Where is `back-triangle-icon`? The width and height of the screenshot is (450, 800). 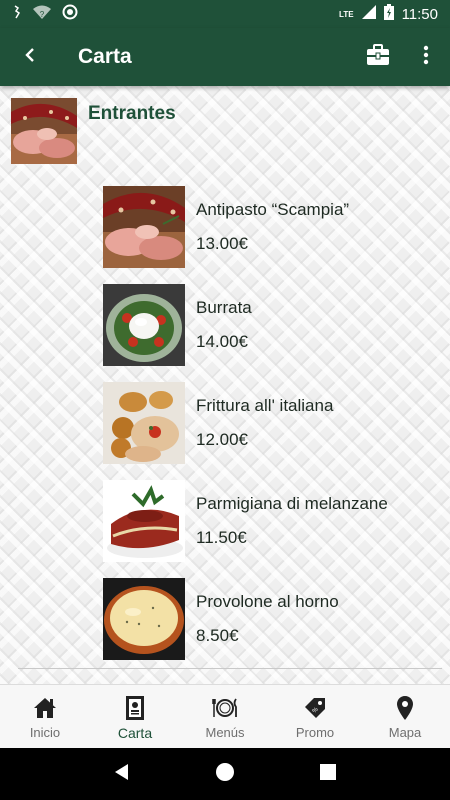 back-triangle-icon is located at coordinates (122, 774).